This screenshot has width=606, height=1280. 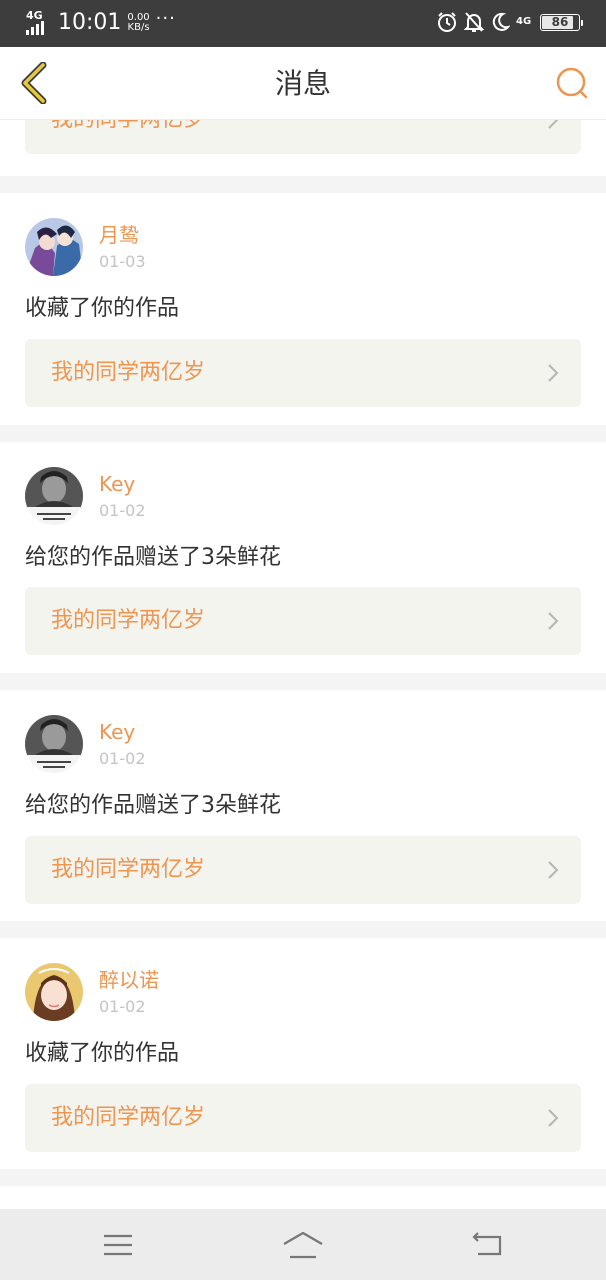 I want to click on menu-button, so click(x=118, y=1245).